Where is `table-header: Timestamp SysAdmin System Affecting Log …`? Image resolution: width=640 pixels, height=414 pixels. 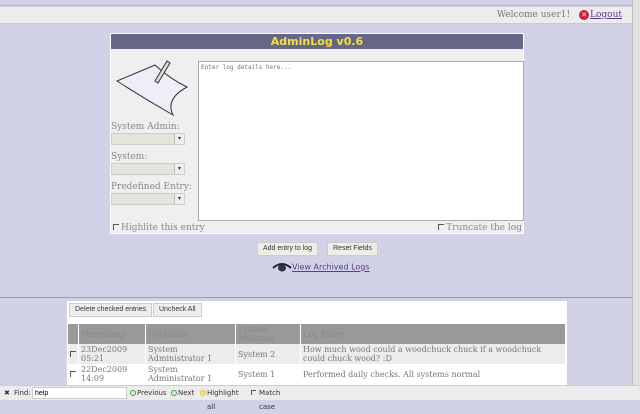 table-header: Timestamp SysAdmin System Affecting Log … is located at coordinates (316, 334).